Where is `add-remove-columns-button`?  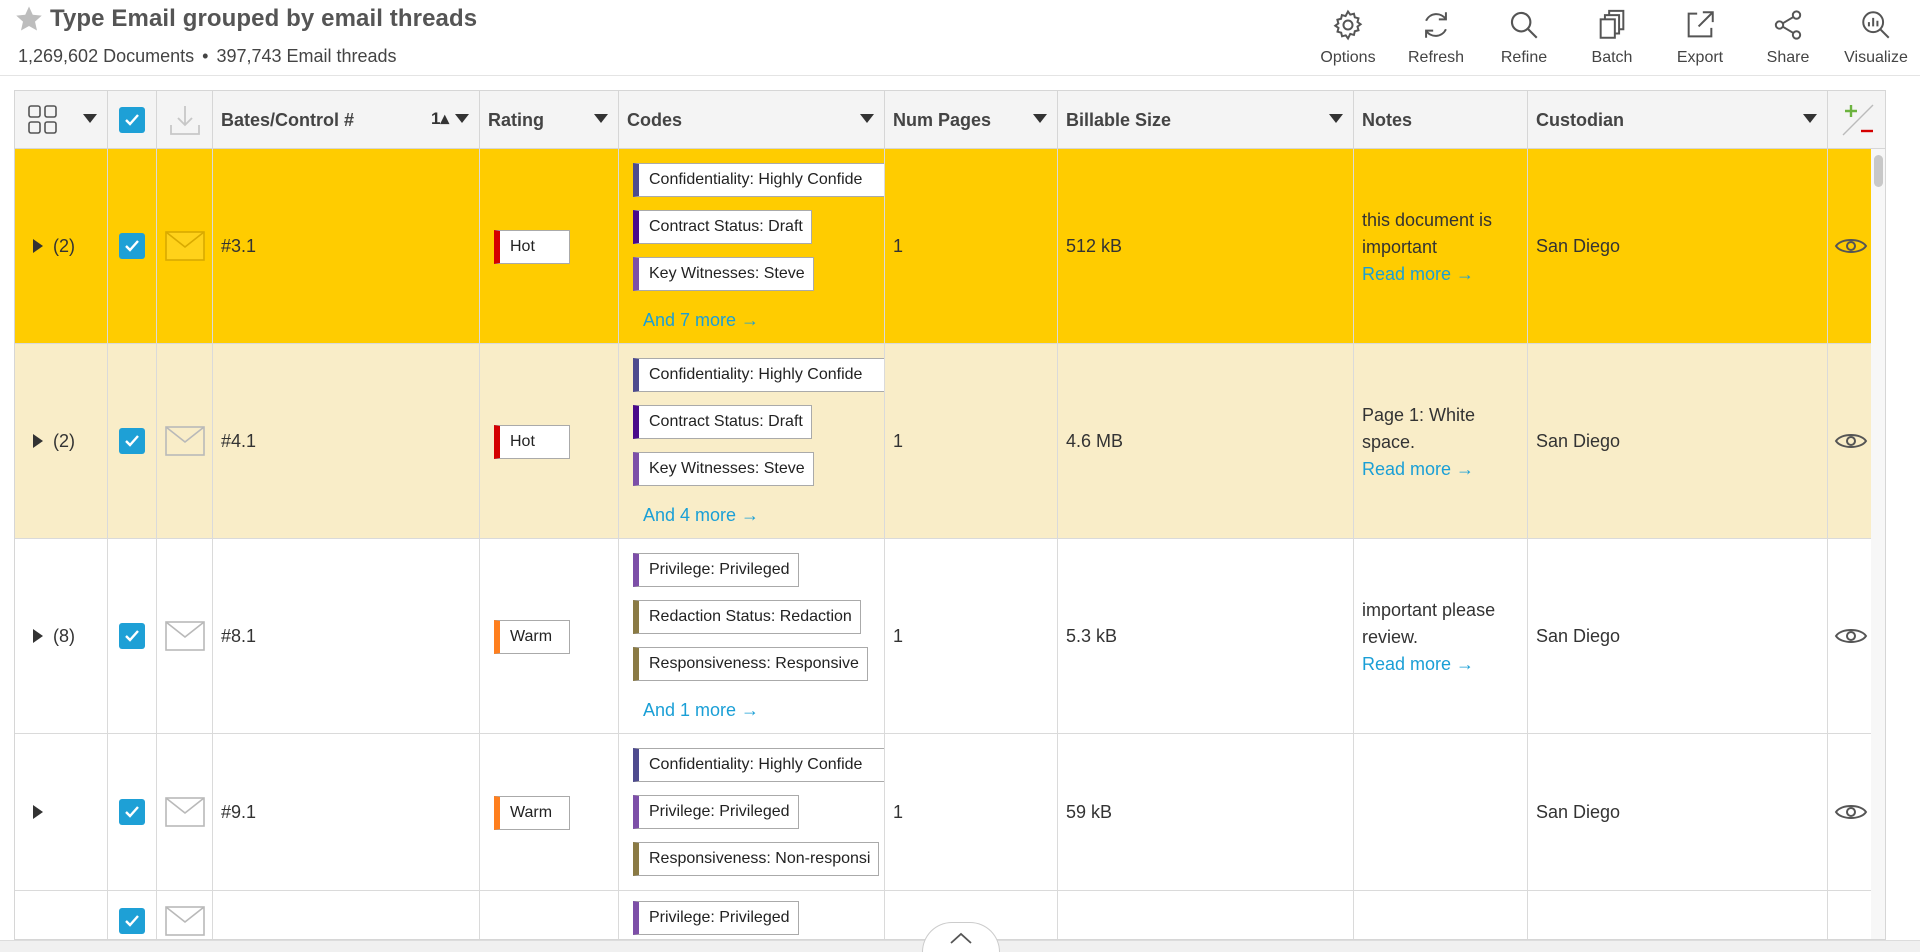
add-remove-columns-button is located at coordinates (1856, 120).